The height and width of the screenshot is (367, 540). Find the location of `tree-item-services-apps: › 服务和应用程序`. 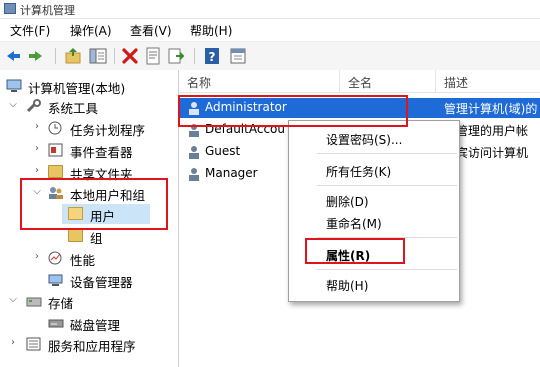

tree-item-services-apps: › 服务和应用程序 is located at coordinates (89, 344).